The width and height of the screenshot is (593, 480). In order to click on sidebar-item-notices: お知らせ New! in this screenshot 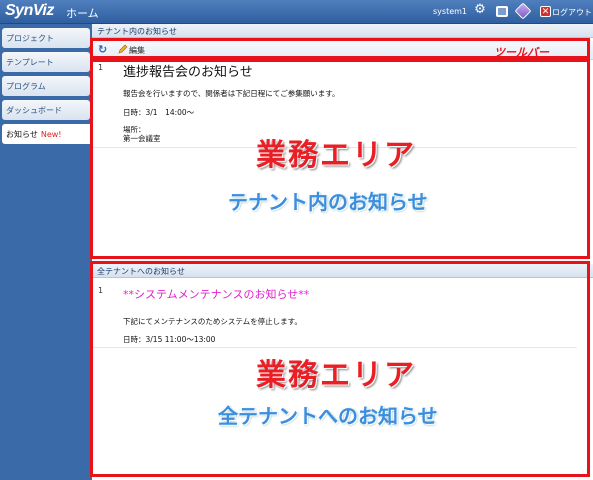, I will do `click(47, 134)`.